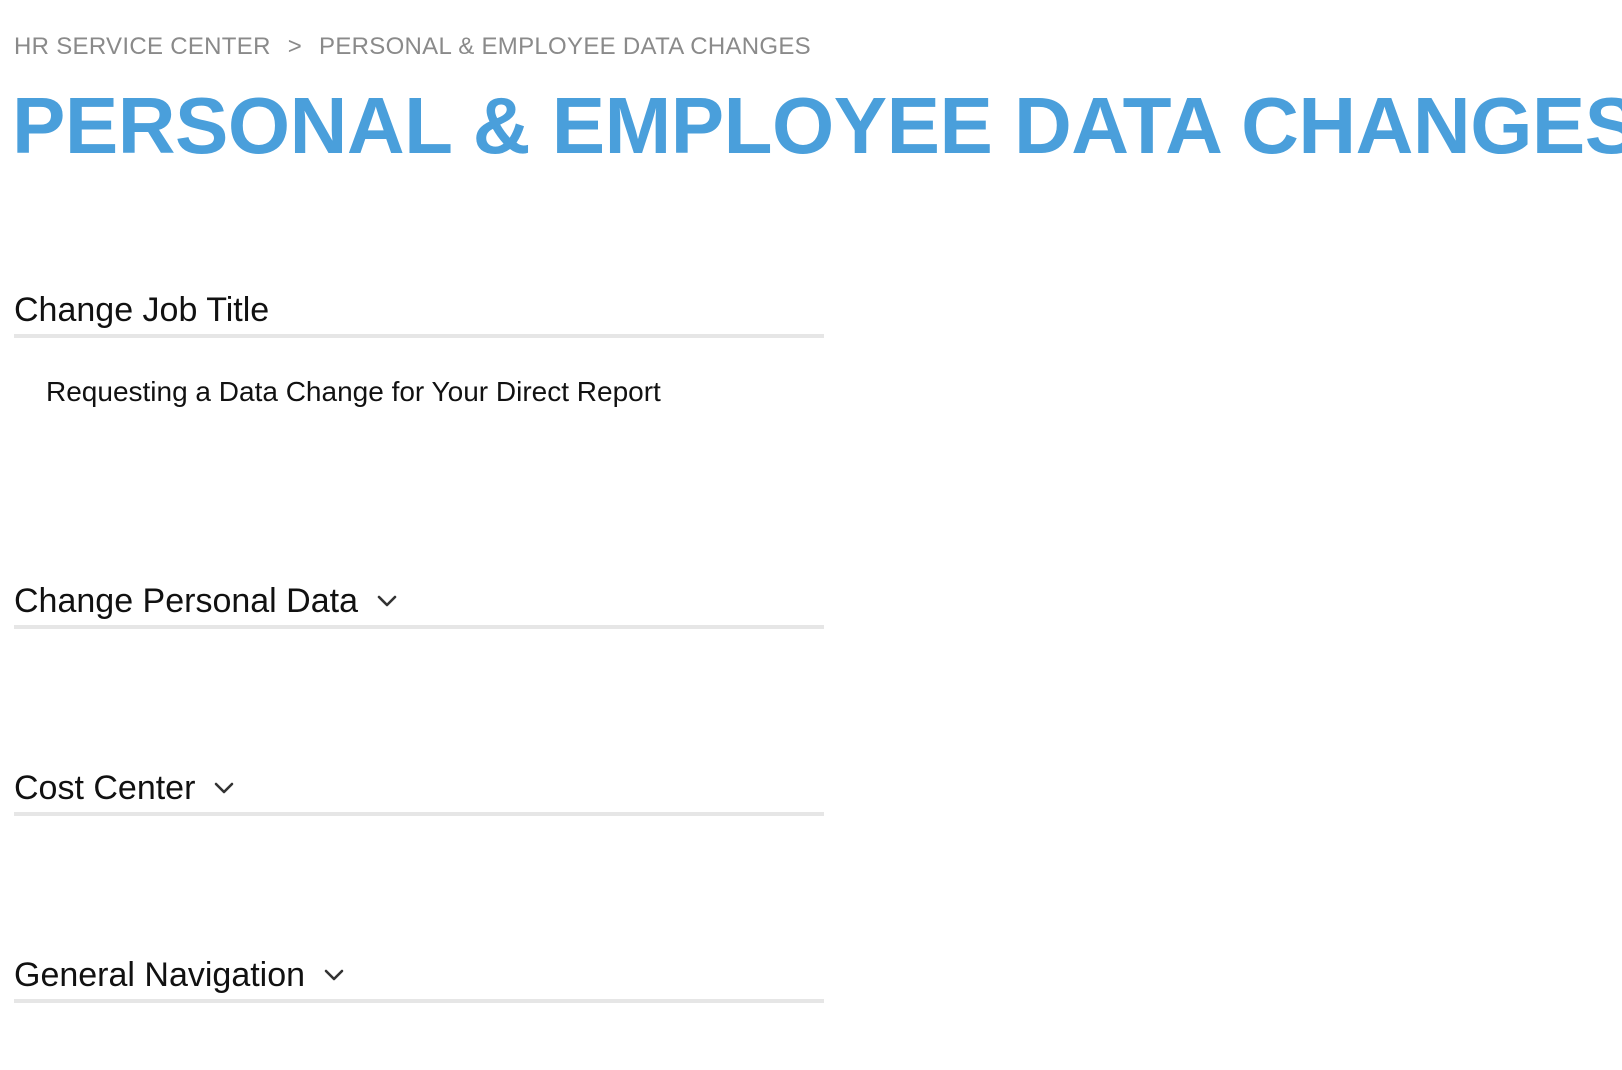  Describe the element at coordinates (142, 47) in the screenshot. I see `breadcrumb-hr-service-center: HR SERVICE CENTER` at that location.